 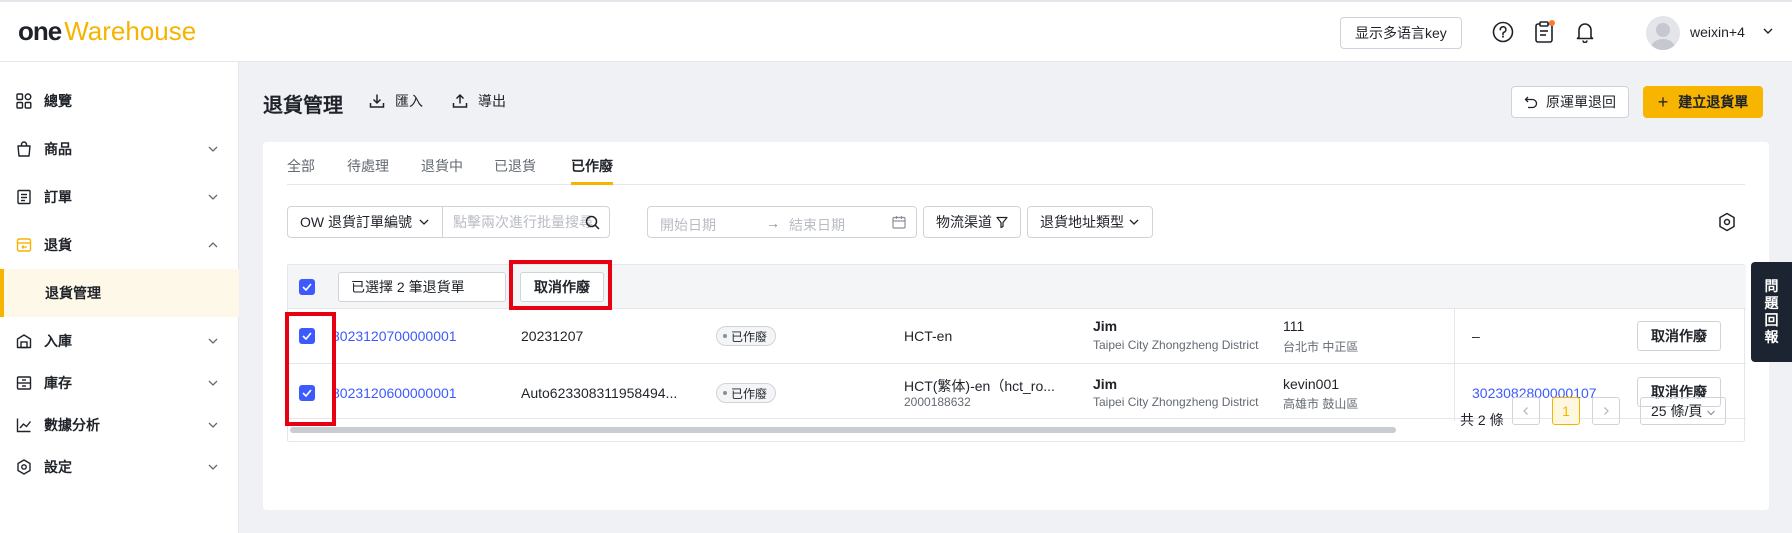 I want to click on create-return-button: + 建立退貨單, so click(x=1703, y=102).